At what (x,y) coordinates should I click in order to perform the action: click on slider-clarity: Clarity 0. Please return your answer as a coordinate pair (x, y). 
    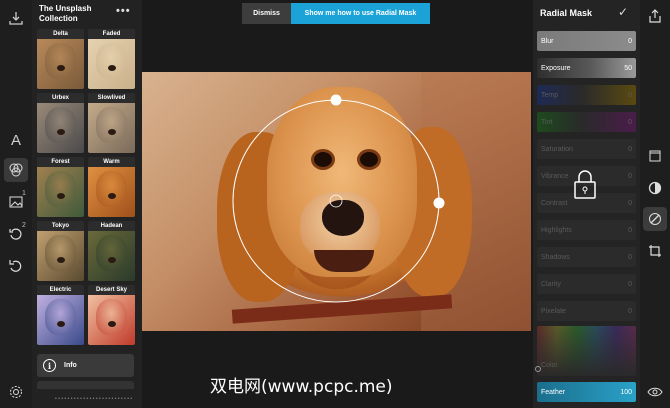
    Looking at the image, I should click on (586, 284).